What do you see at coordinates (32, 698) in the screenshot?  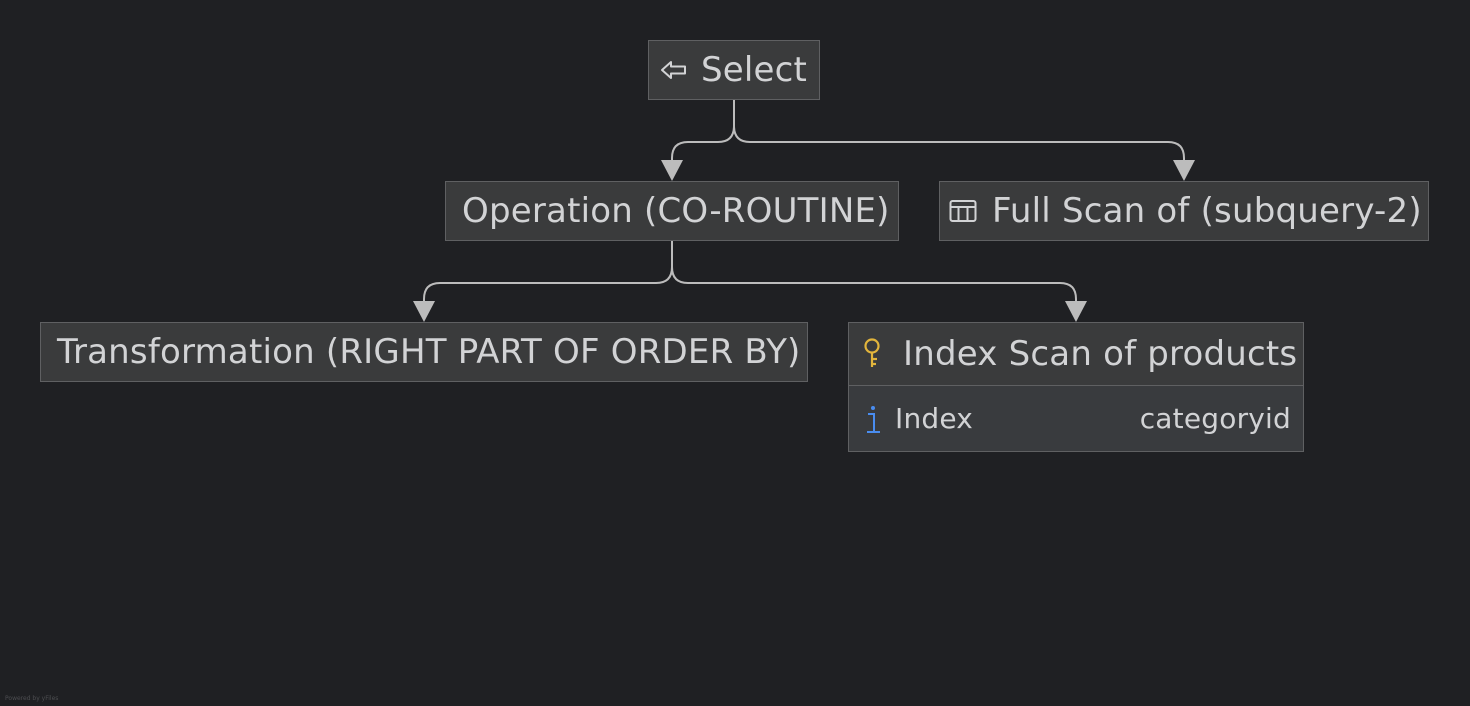 I see `watermark: Powered by yFiles` at bounding box center [32, 698].